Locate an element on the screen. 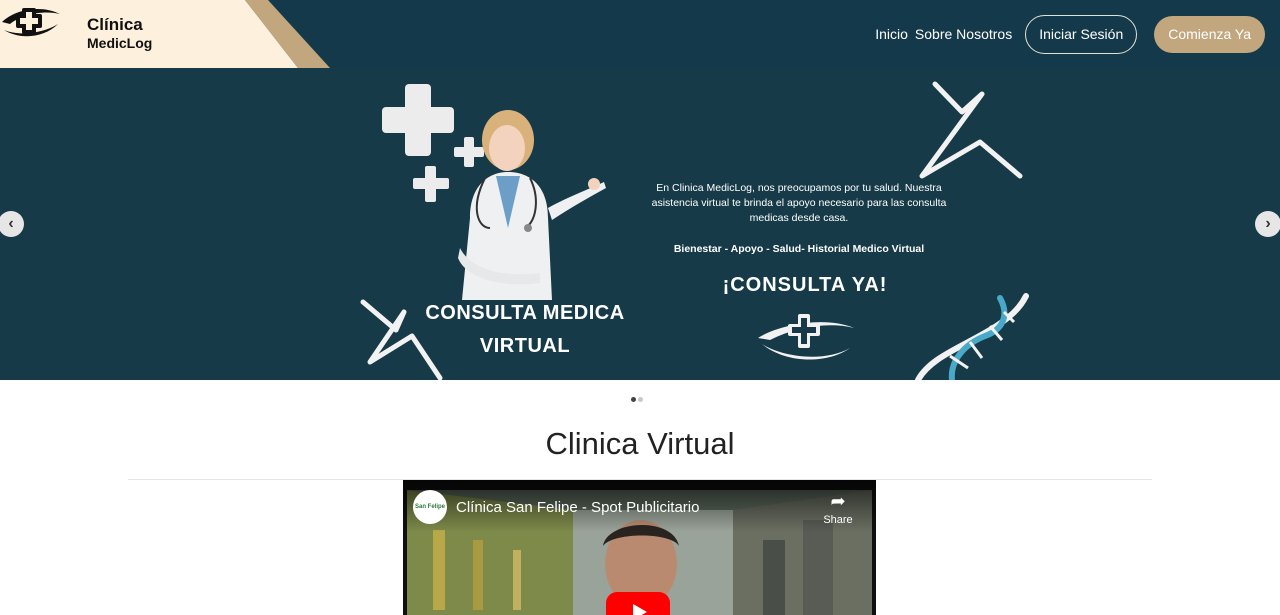  login-button: Iniciar Sesión is located at coordinates (1081, 34).